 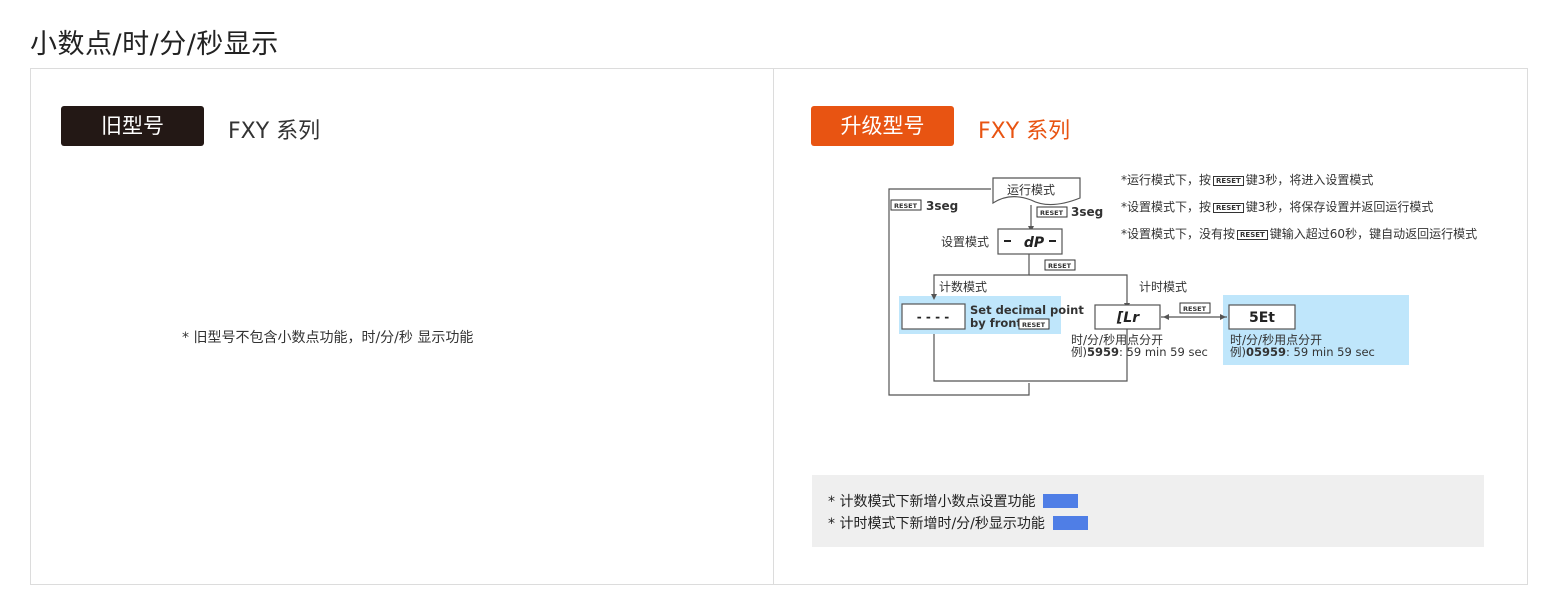 What do you see at coordinates (953, 501) in the screenshot?
I see `summary-line-decimal: * 计数模式下新增小数点设置功能` at bounding box center [953, 501].